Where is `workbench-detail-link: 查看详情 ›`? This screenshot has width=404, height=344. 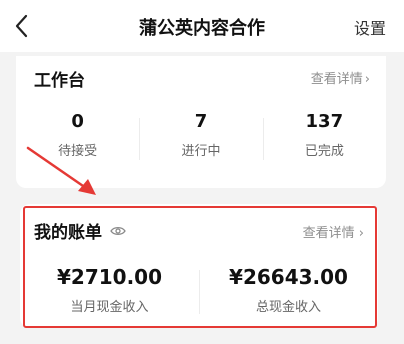 workbench-detail-link: 查看详情 › is located at coordinates (340, 77).